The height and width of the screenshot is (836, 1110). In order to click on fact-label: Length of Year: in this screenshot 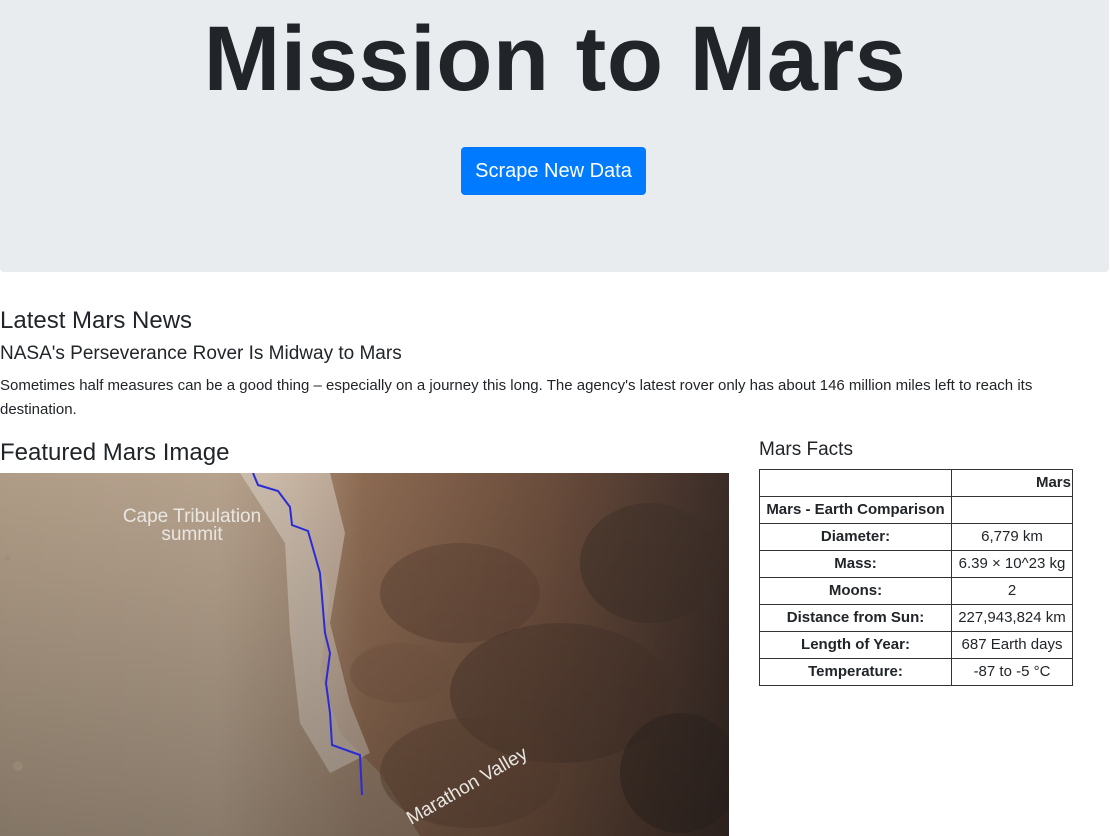, I will do `click(855, 645)`.